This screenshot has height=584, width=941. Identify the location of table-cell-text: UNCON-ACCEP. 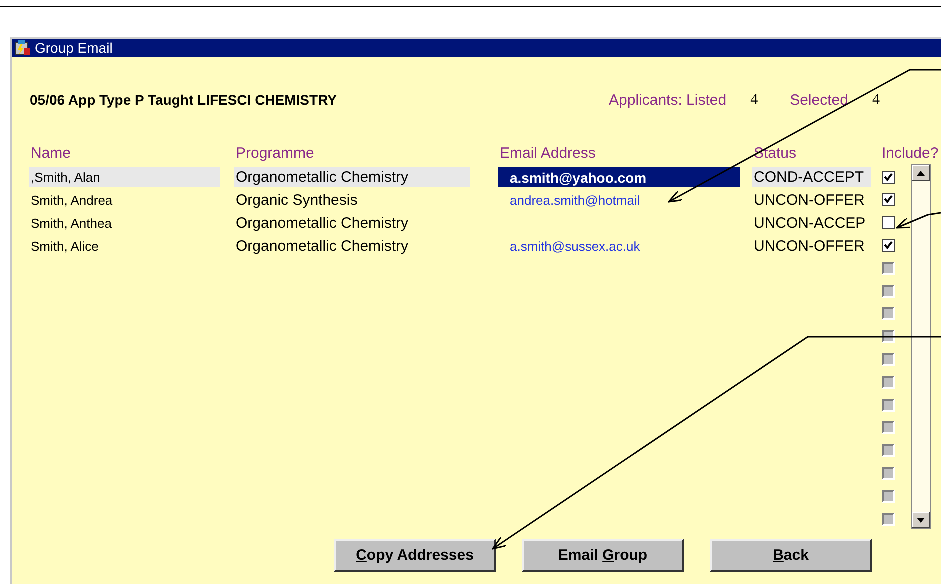
(810, 223).